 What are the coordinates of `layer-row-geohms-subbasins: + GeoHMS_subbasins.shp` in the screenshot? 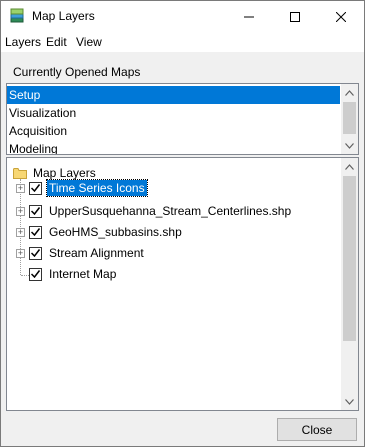 It's located at (100, 232).